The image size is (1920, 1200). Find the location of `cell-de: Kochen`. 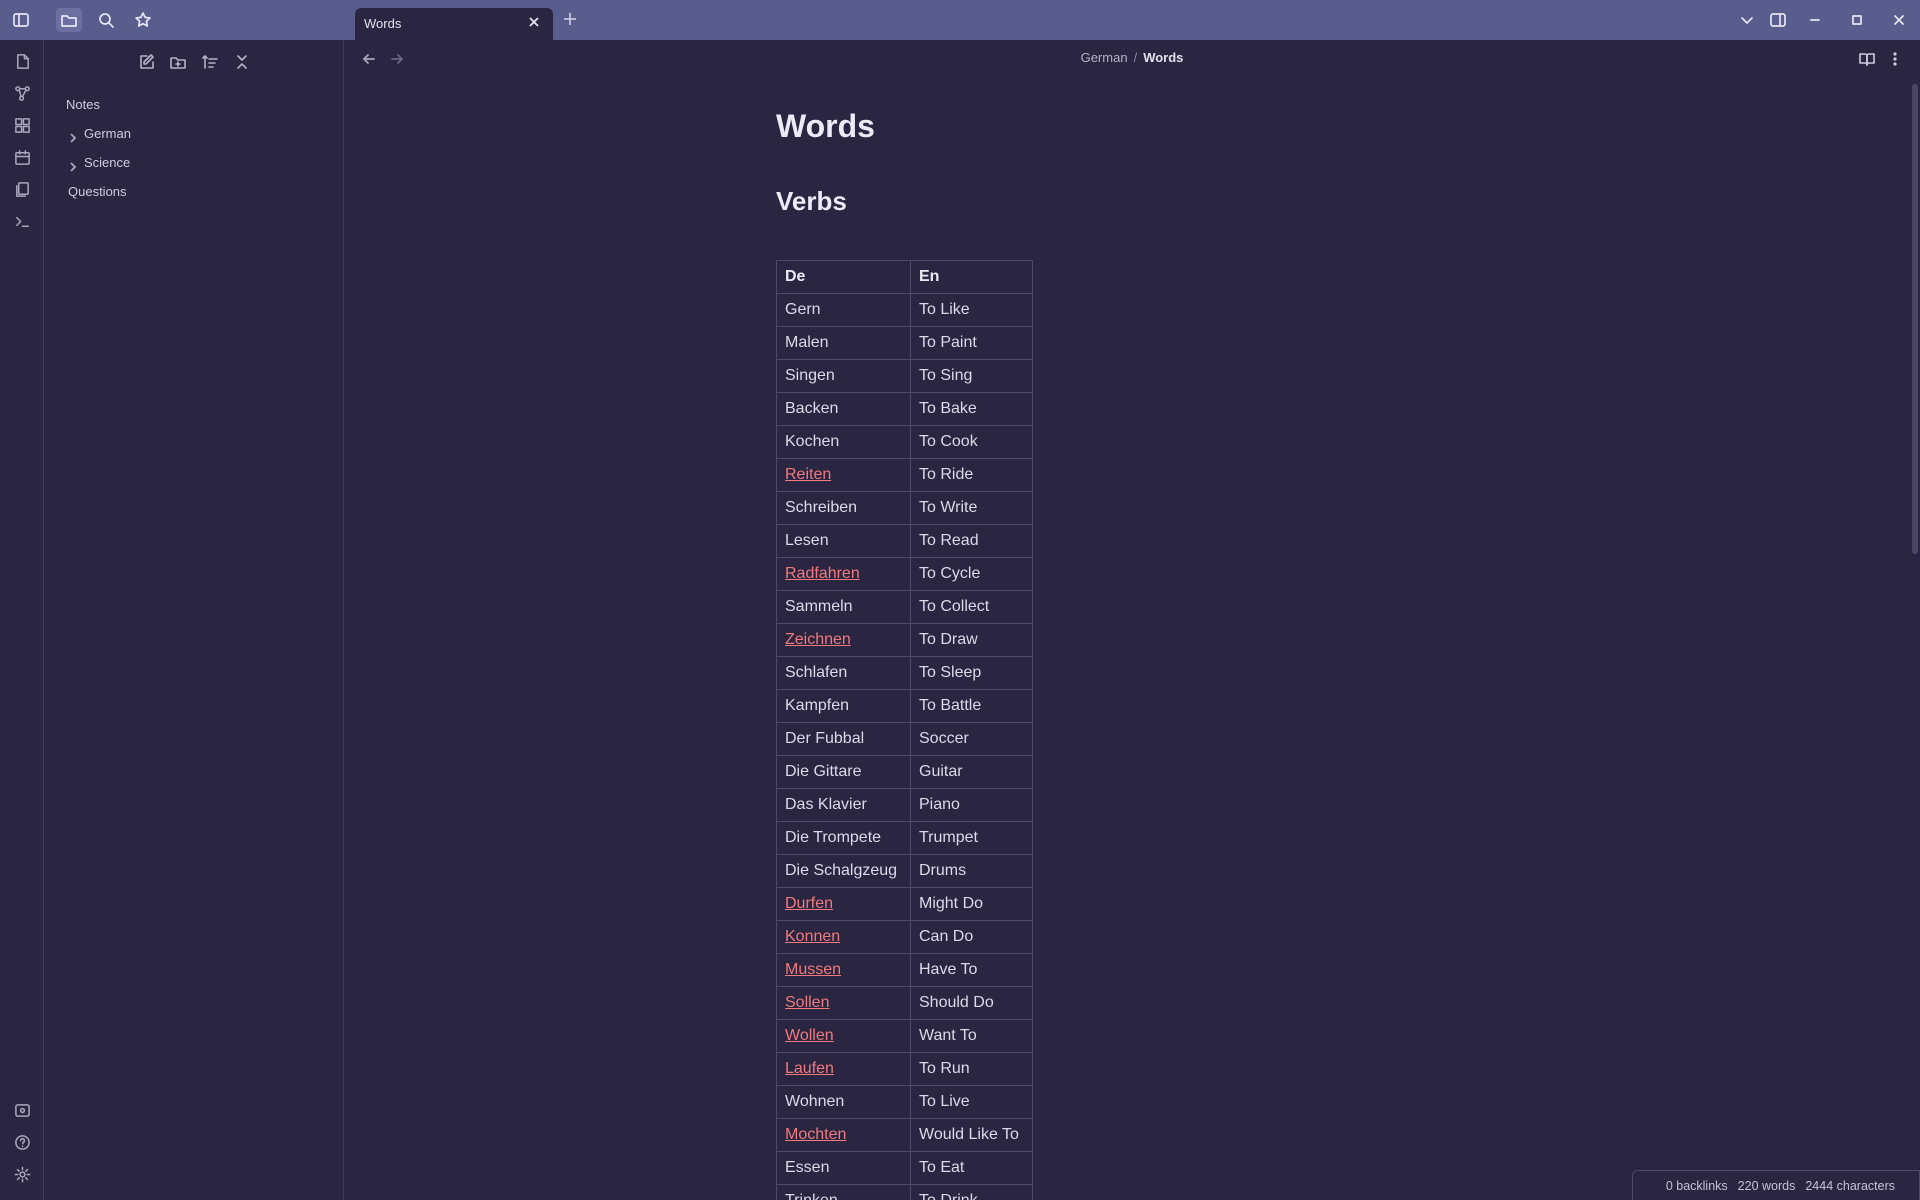

cell-de: Kochen is located at coordinates (843, 442).